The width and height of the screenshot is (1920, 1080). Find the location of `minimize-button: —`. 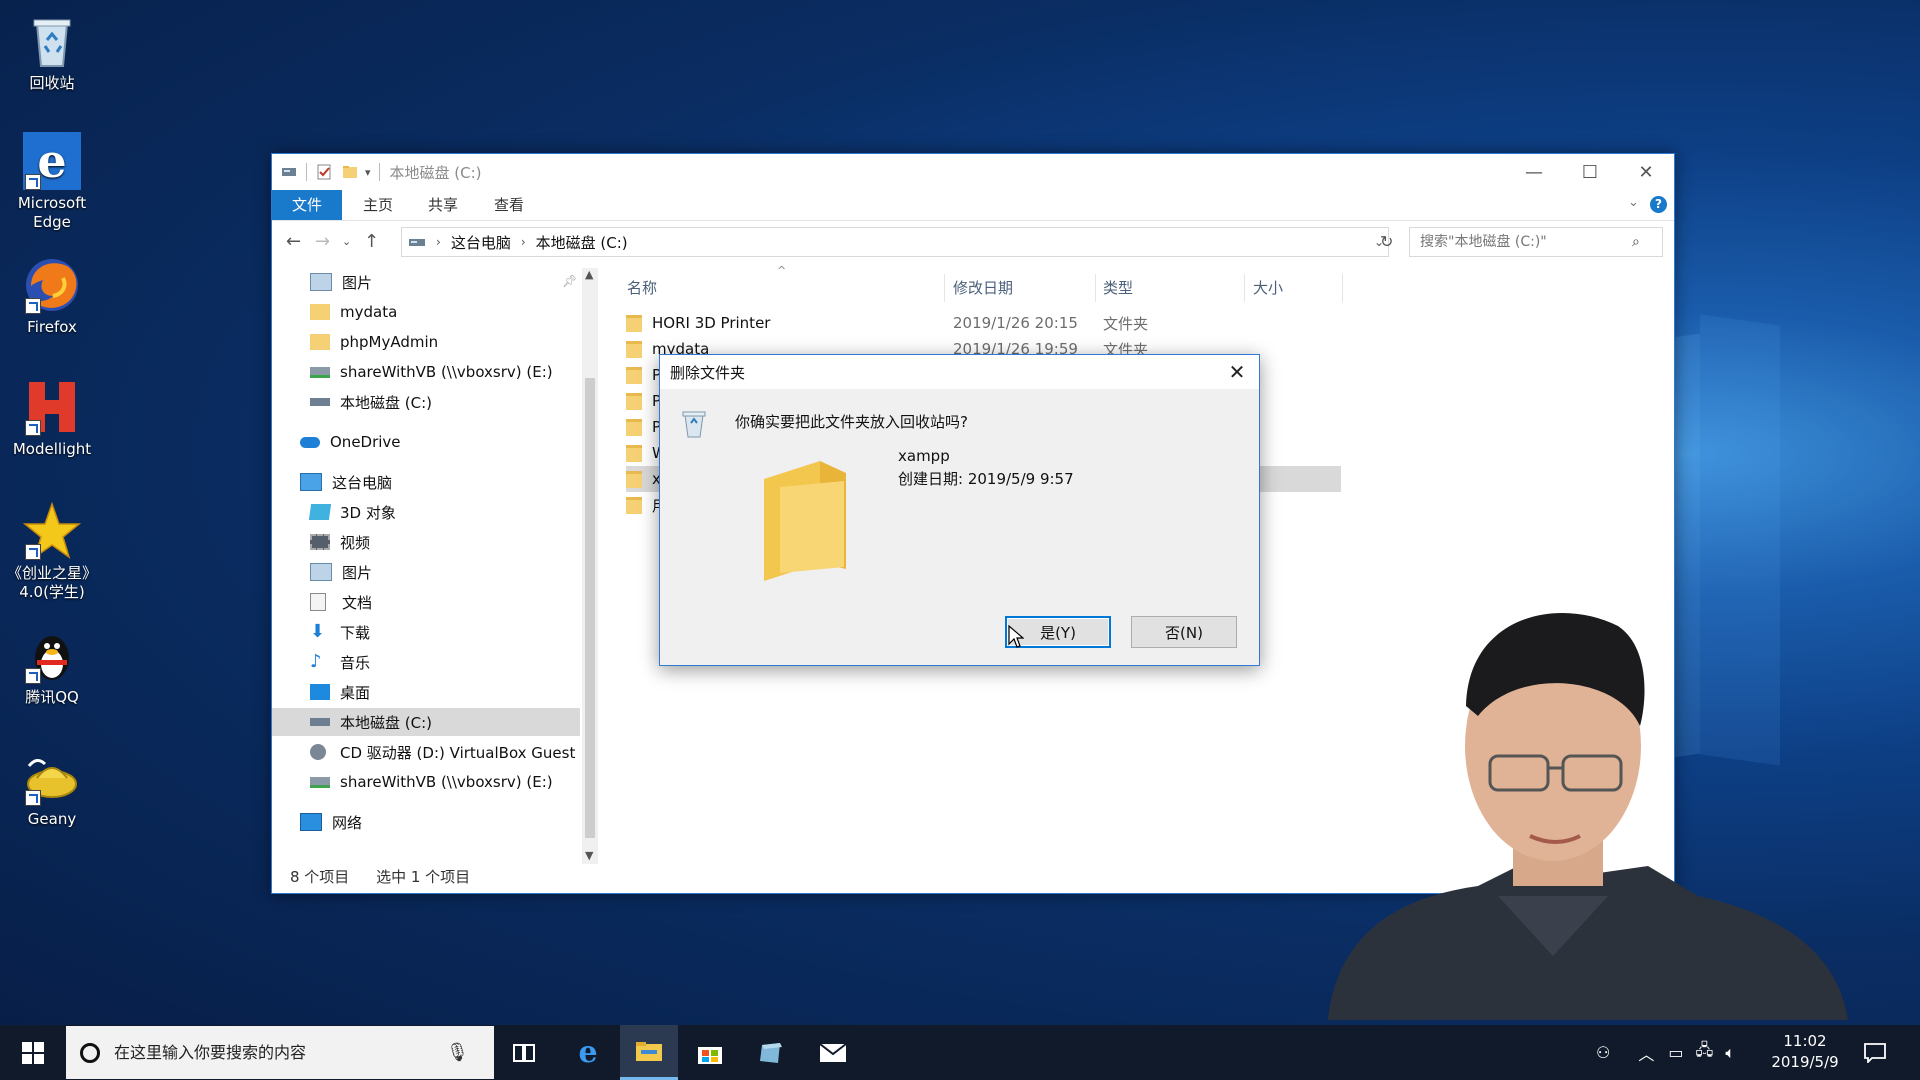

minimize-button: — is located at coordinates (1534, 172).